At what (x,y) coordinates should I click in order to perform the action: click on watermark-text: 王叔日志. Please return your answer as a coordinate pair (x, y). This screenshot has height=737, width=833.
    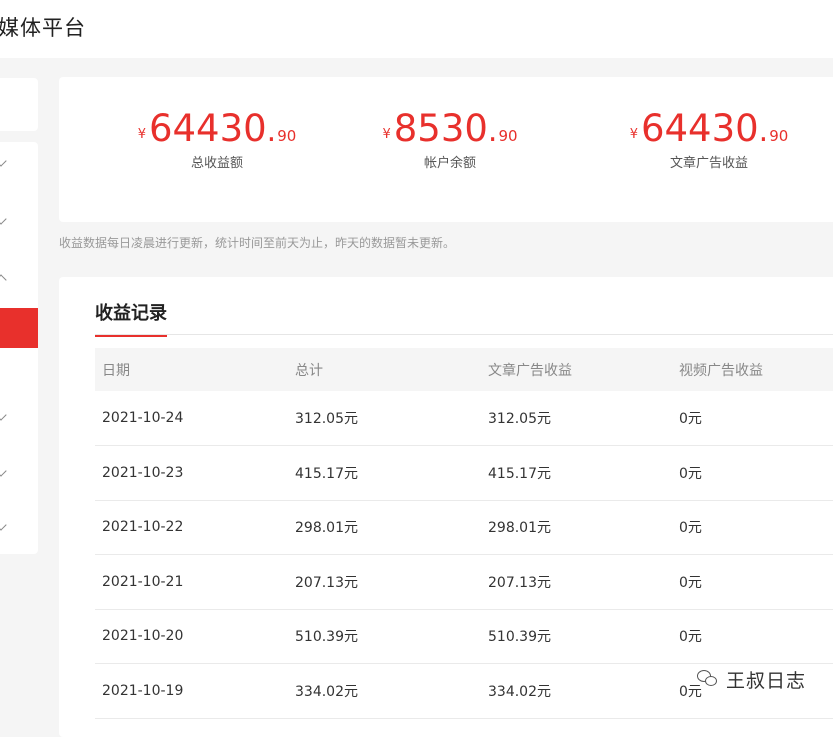
    Looking at the image, I should click on (766, 680).